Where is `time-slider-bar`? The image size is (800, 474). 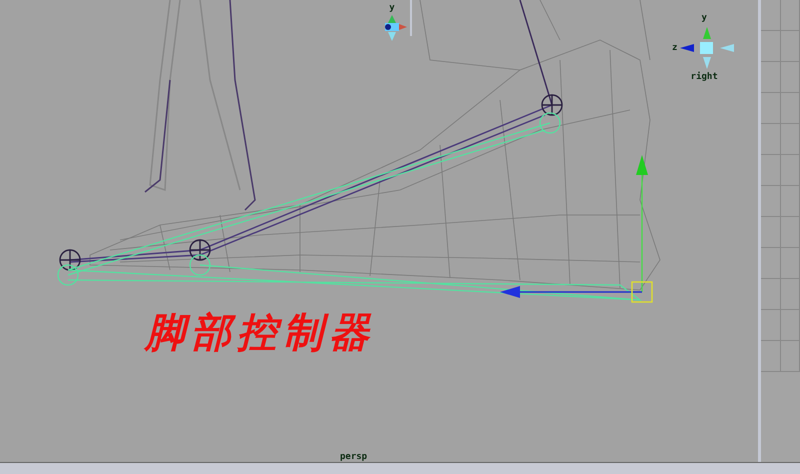 time-slider-bar is located at coordinates (400, 468).